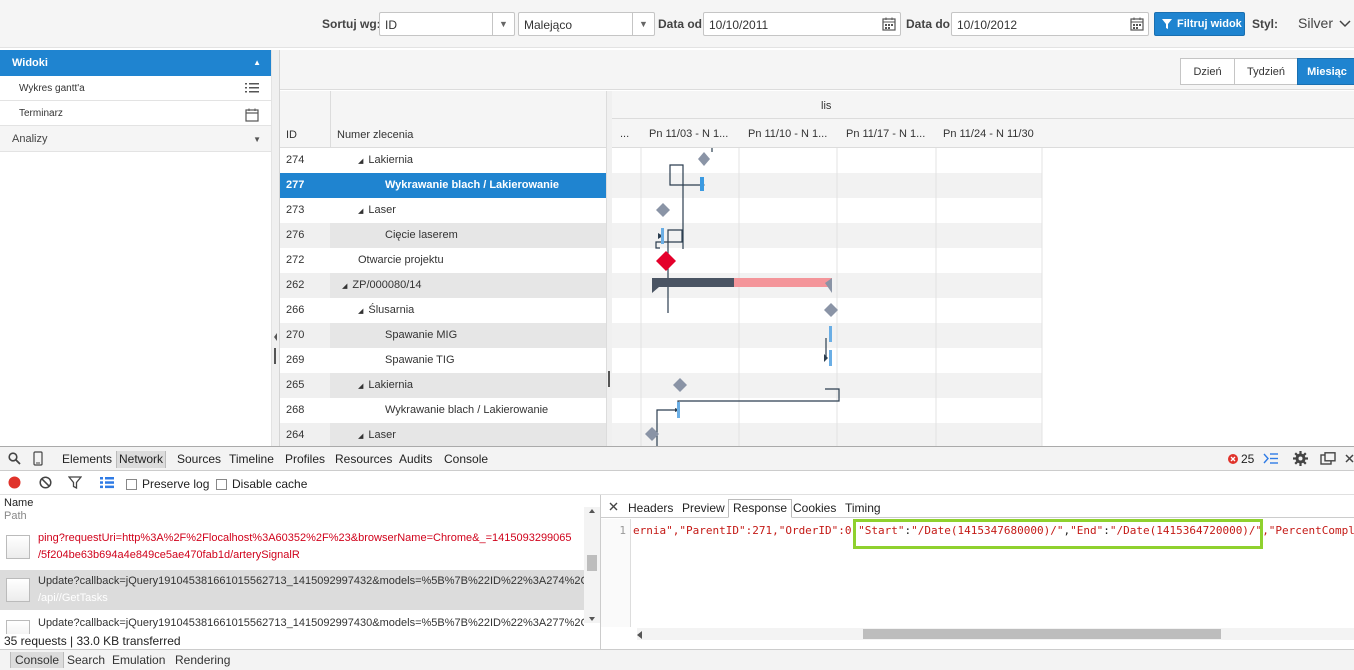 The height and width of the screenshot is (670, 1354). I want to click on view-item-schedule: Terminarz, so click(135, 113).